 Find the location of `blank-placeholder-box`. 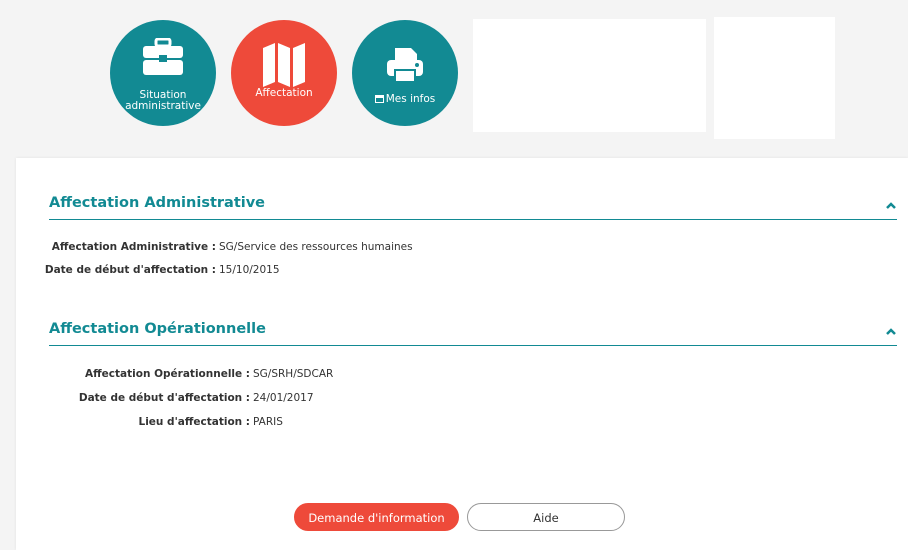

blank-placeholder-box is located at coordinates (589, 75).